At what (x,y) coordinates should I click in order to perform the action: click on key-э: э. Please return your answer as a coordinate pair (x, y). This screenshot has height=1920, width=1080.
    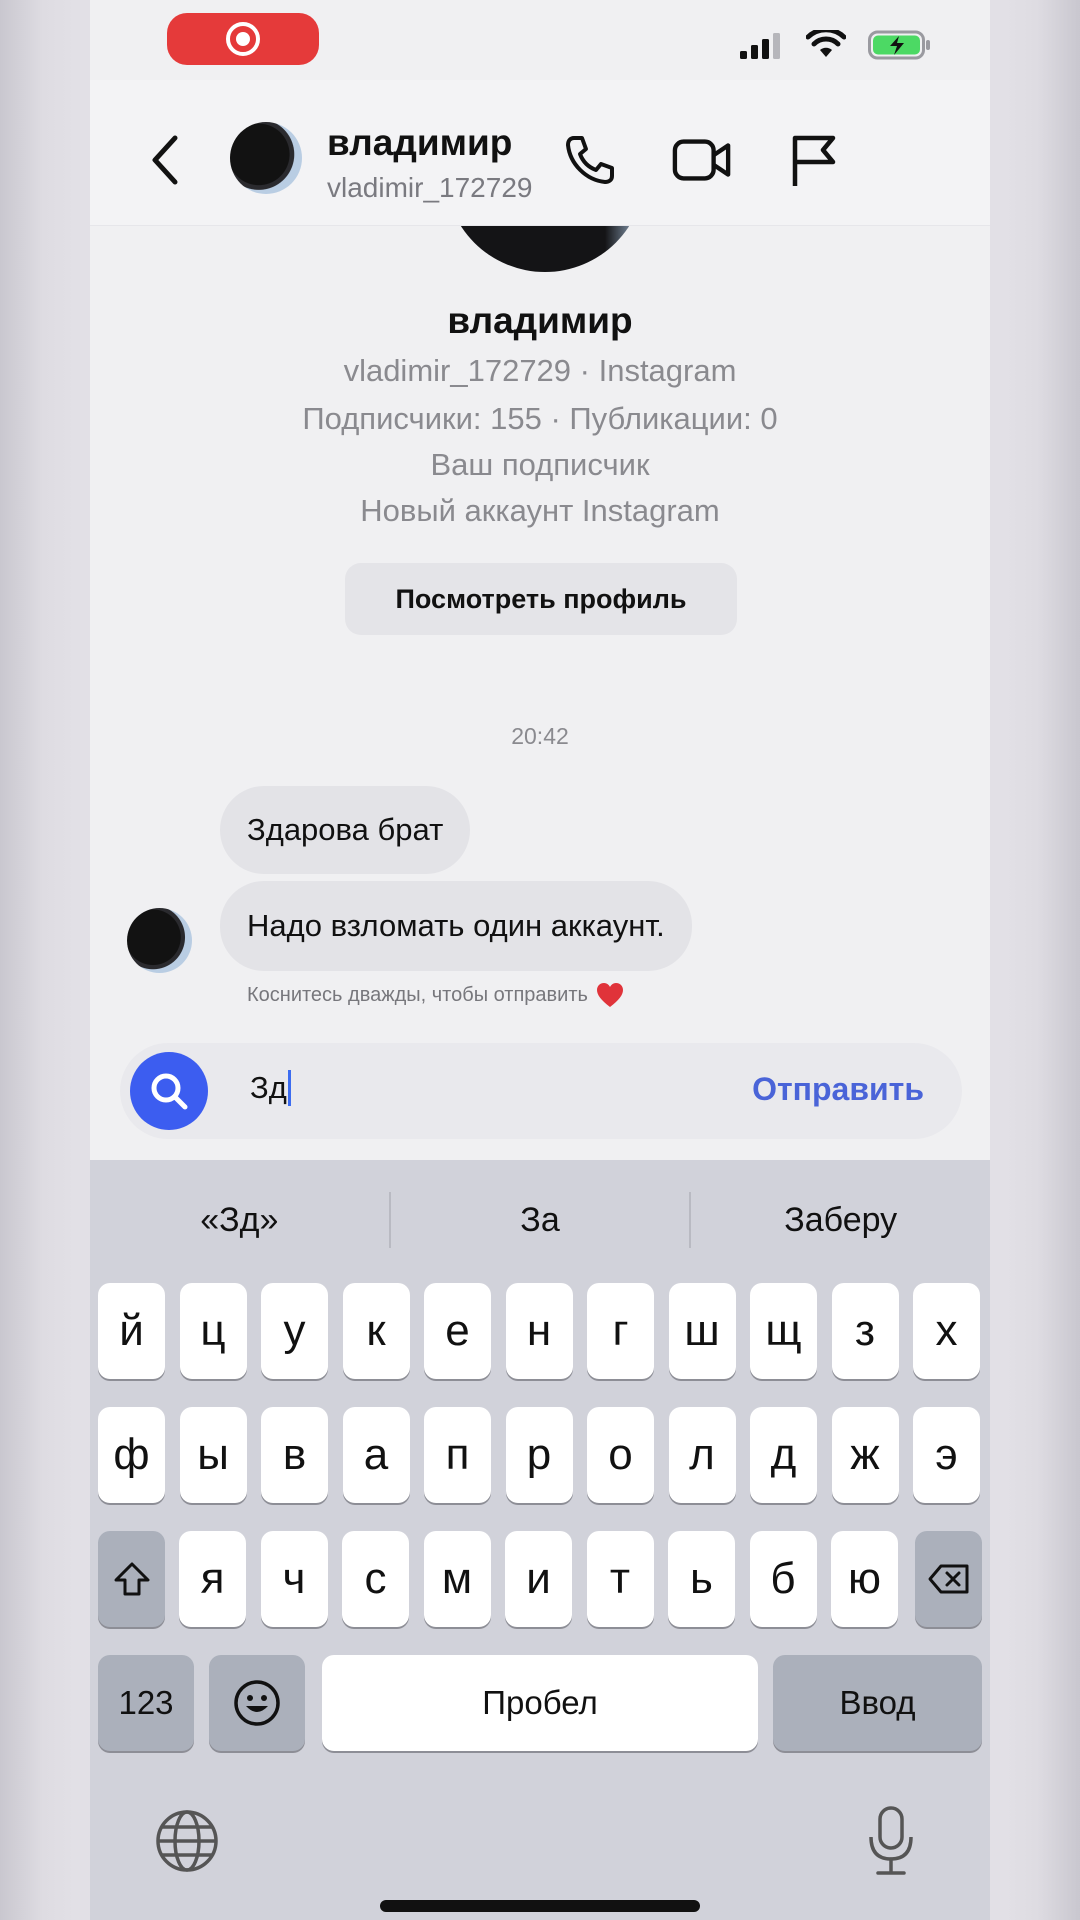
    Looking at the image, I should click on (946, 1455).